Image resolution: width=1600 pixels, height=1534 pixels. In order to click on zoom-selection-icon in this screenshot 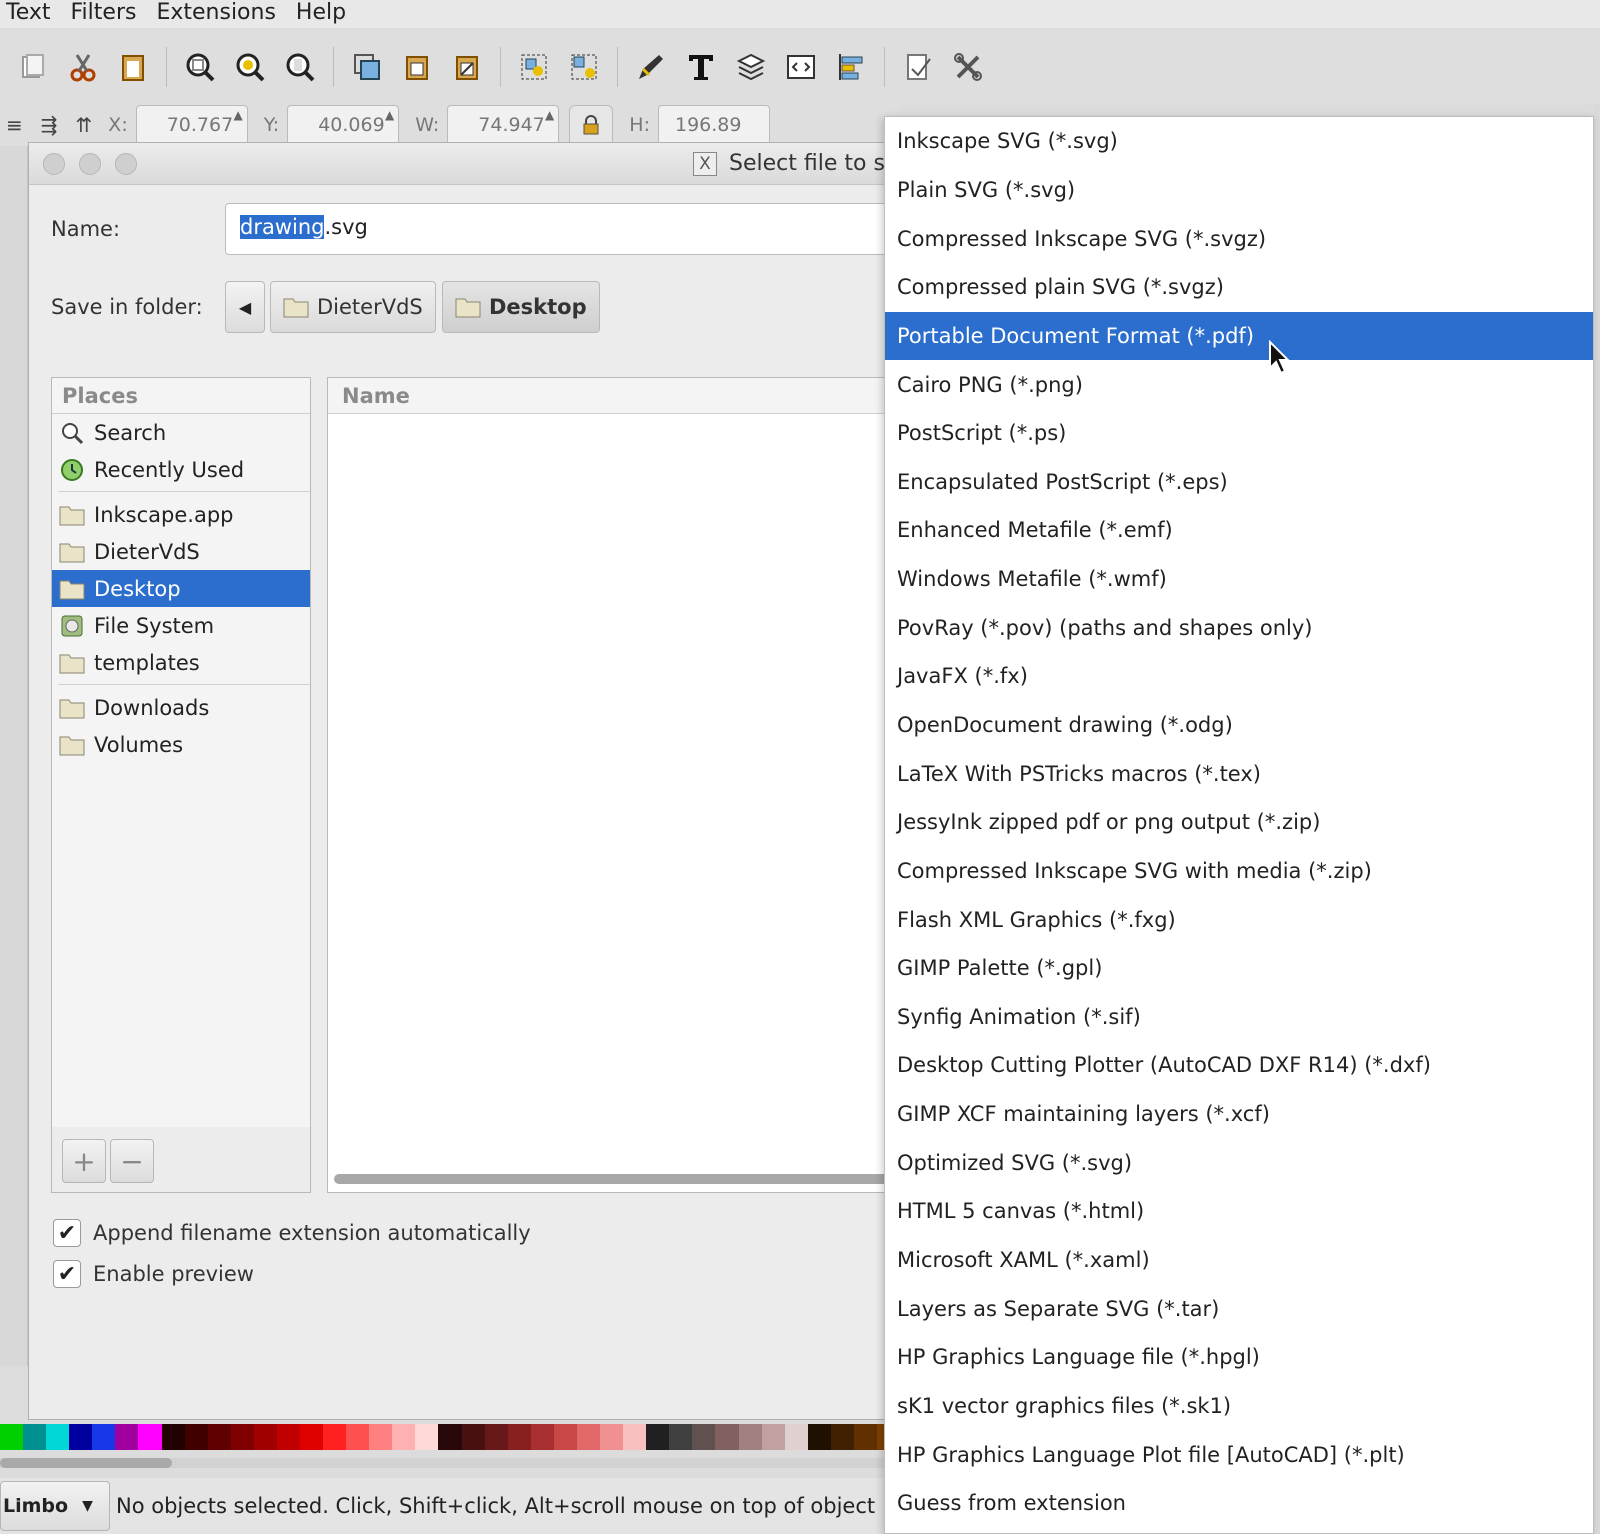, I will do `click(200, 67)`.